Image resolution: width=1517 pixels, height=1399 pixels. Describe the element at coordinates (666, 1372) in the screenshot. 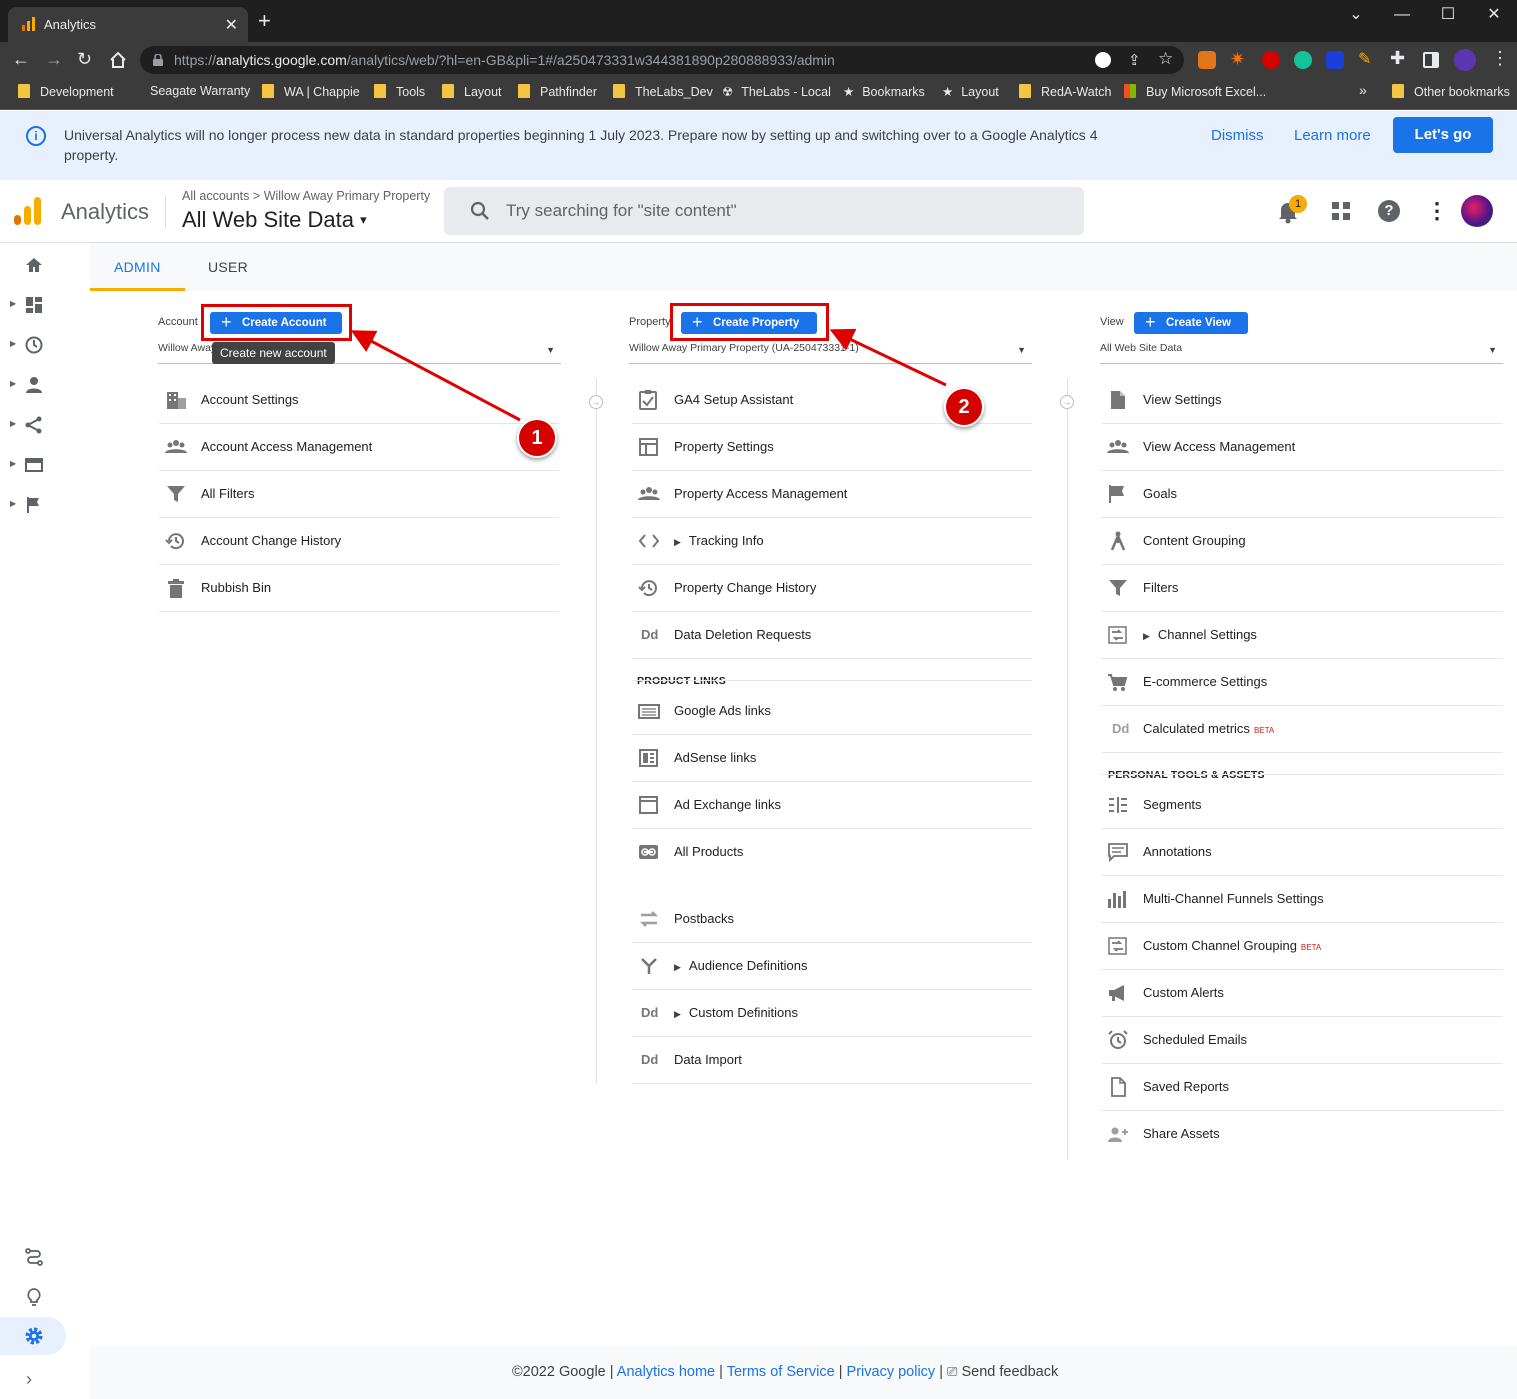

I see `analytics-home-link: Analytics home` at that location.